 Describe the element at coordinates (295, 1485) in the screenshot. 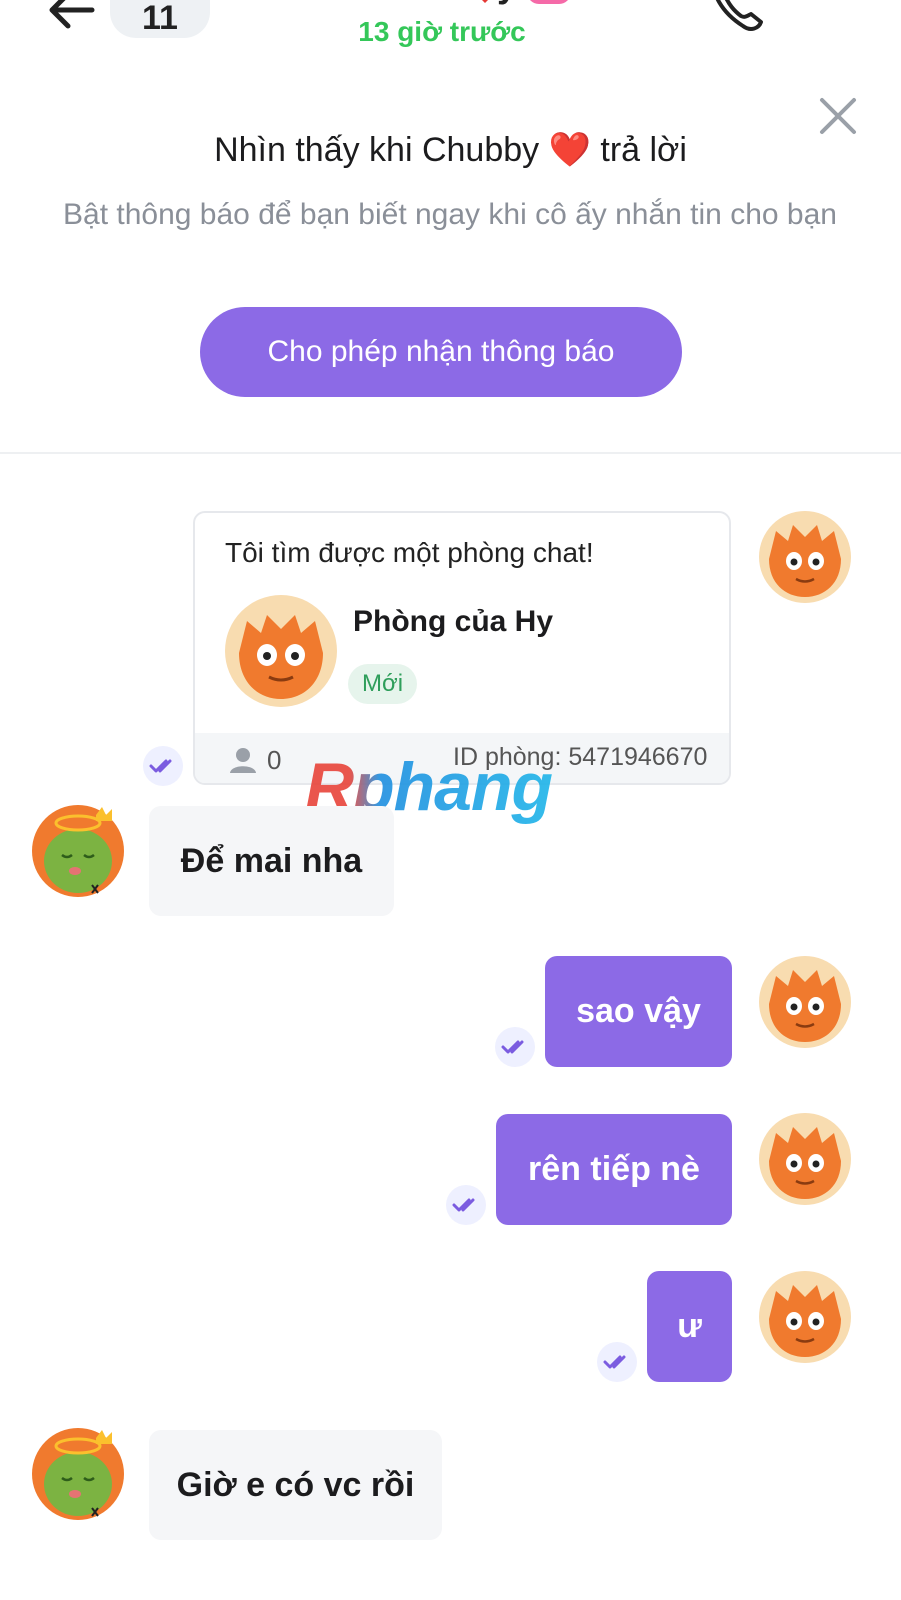

I see `message-bubble-incoming: Giờ e có vc rồi` at that location.